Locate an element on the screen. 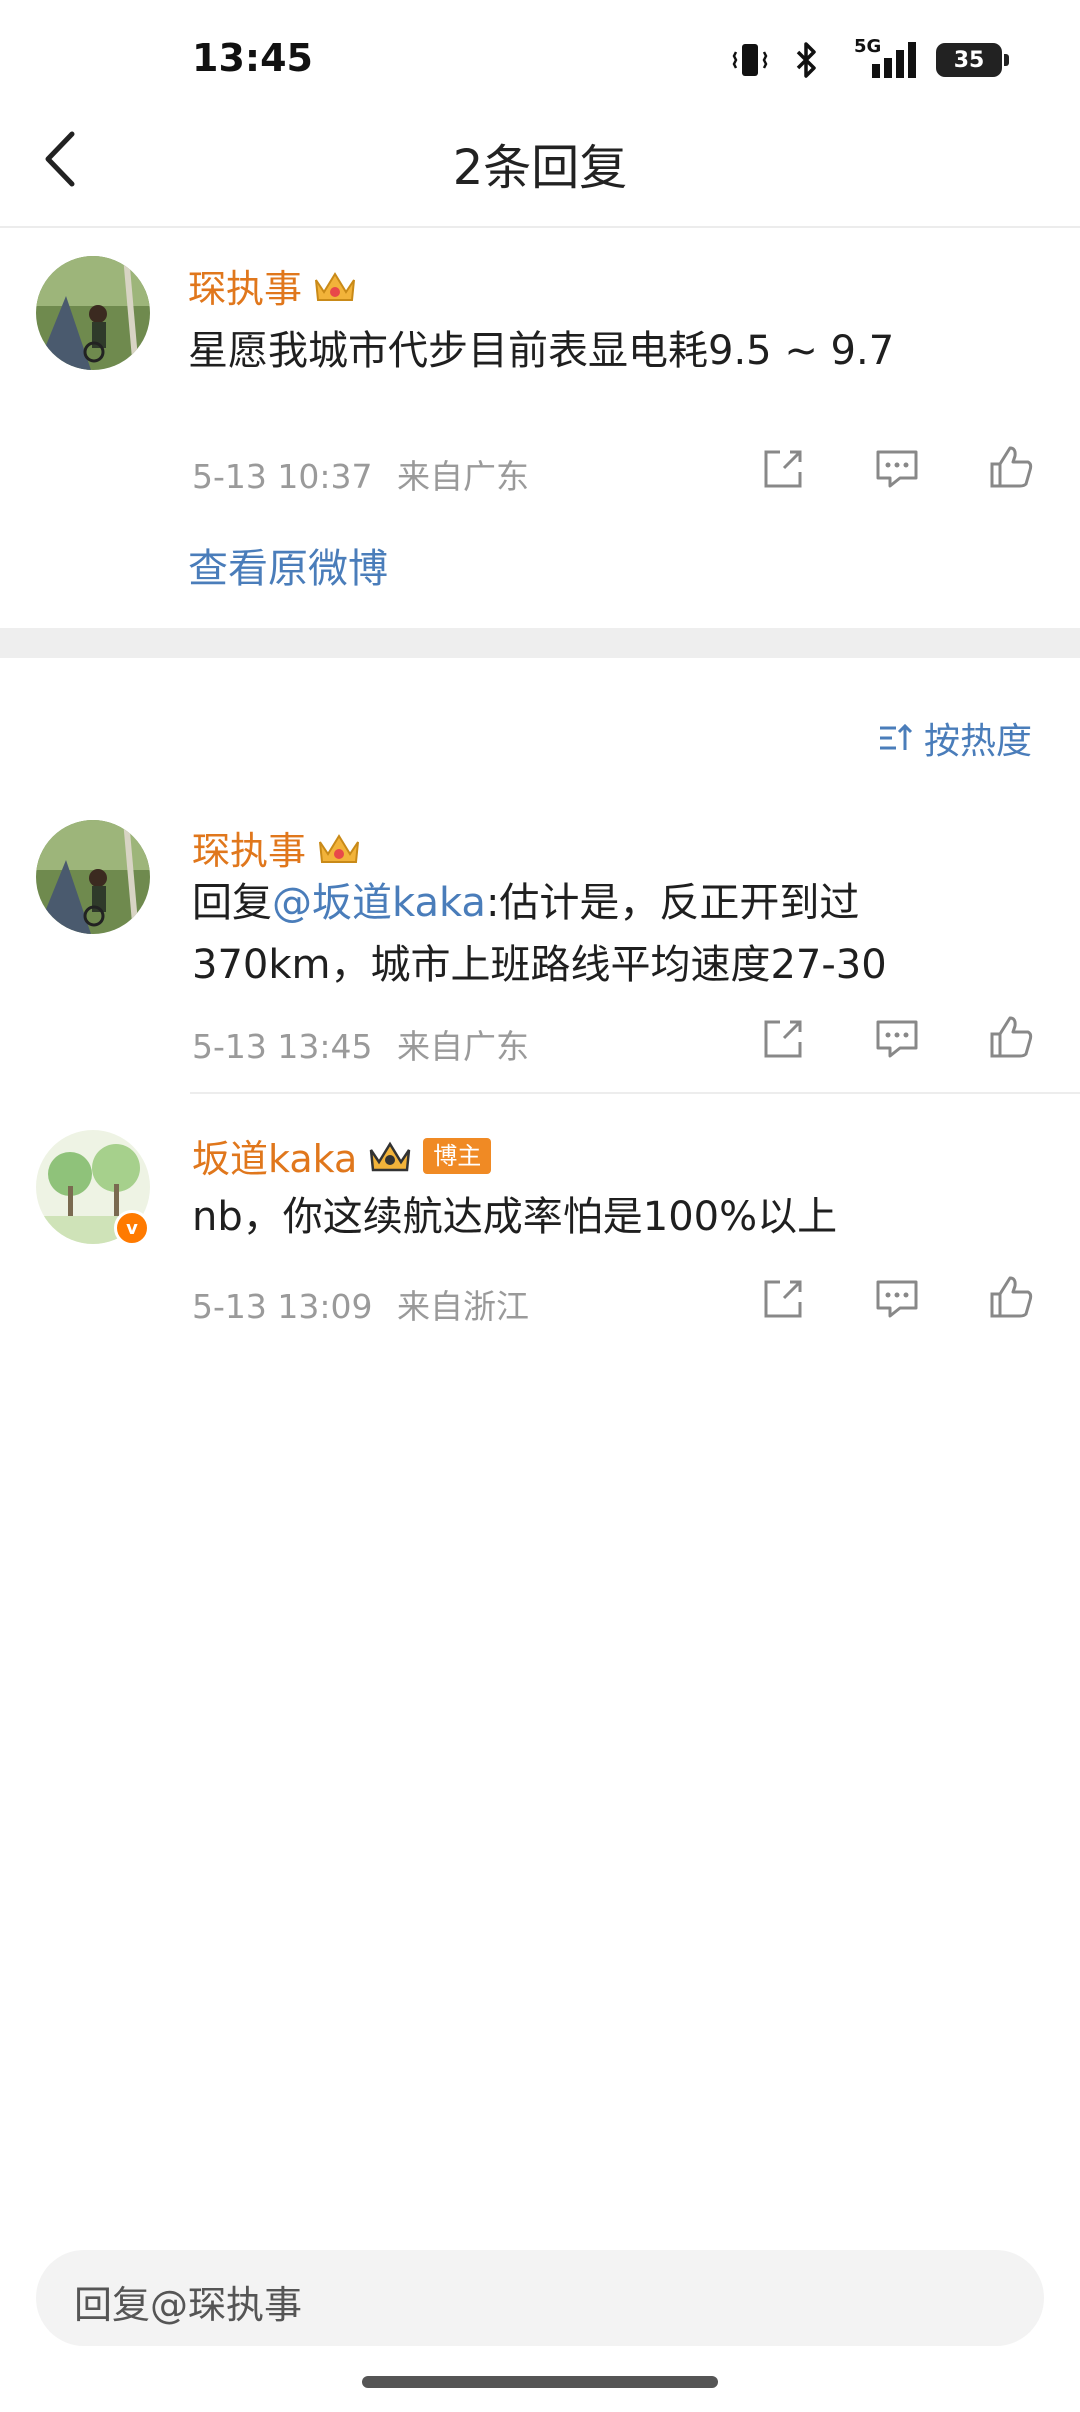 The image size is (1080, 2412). reply-time: 5-13 13:45 is located at coordinates (282, 1046).